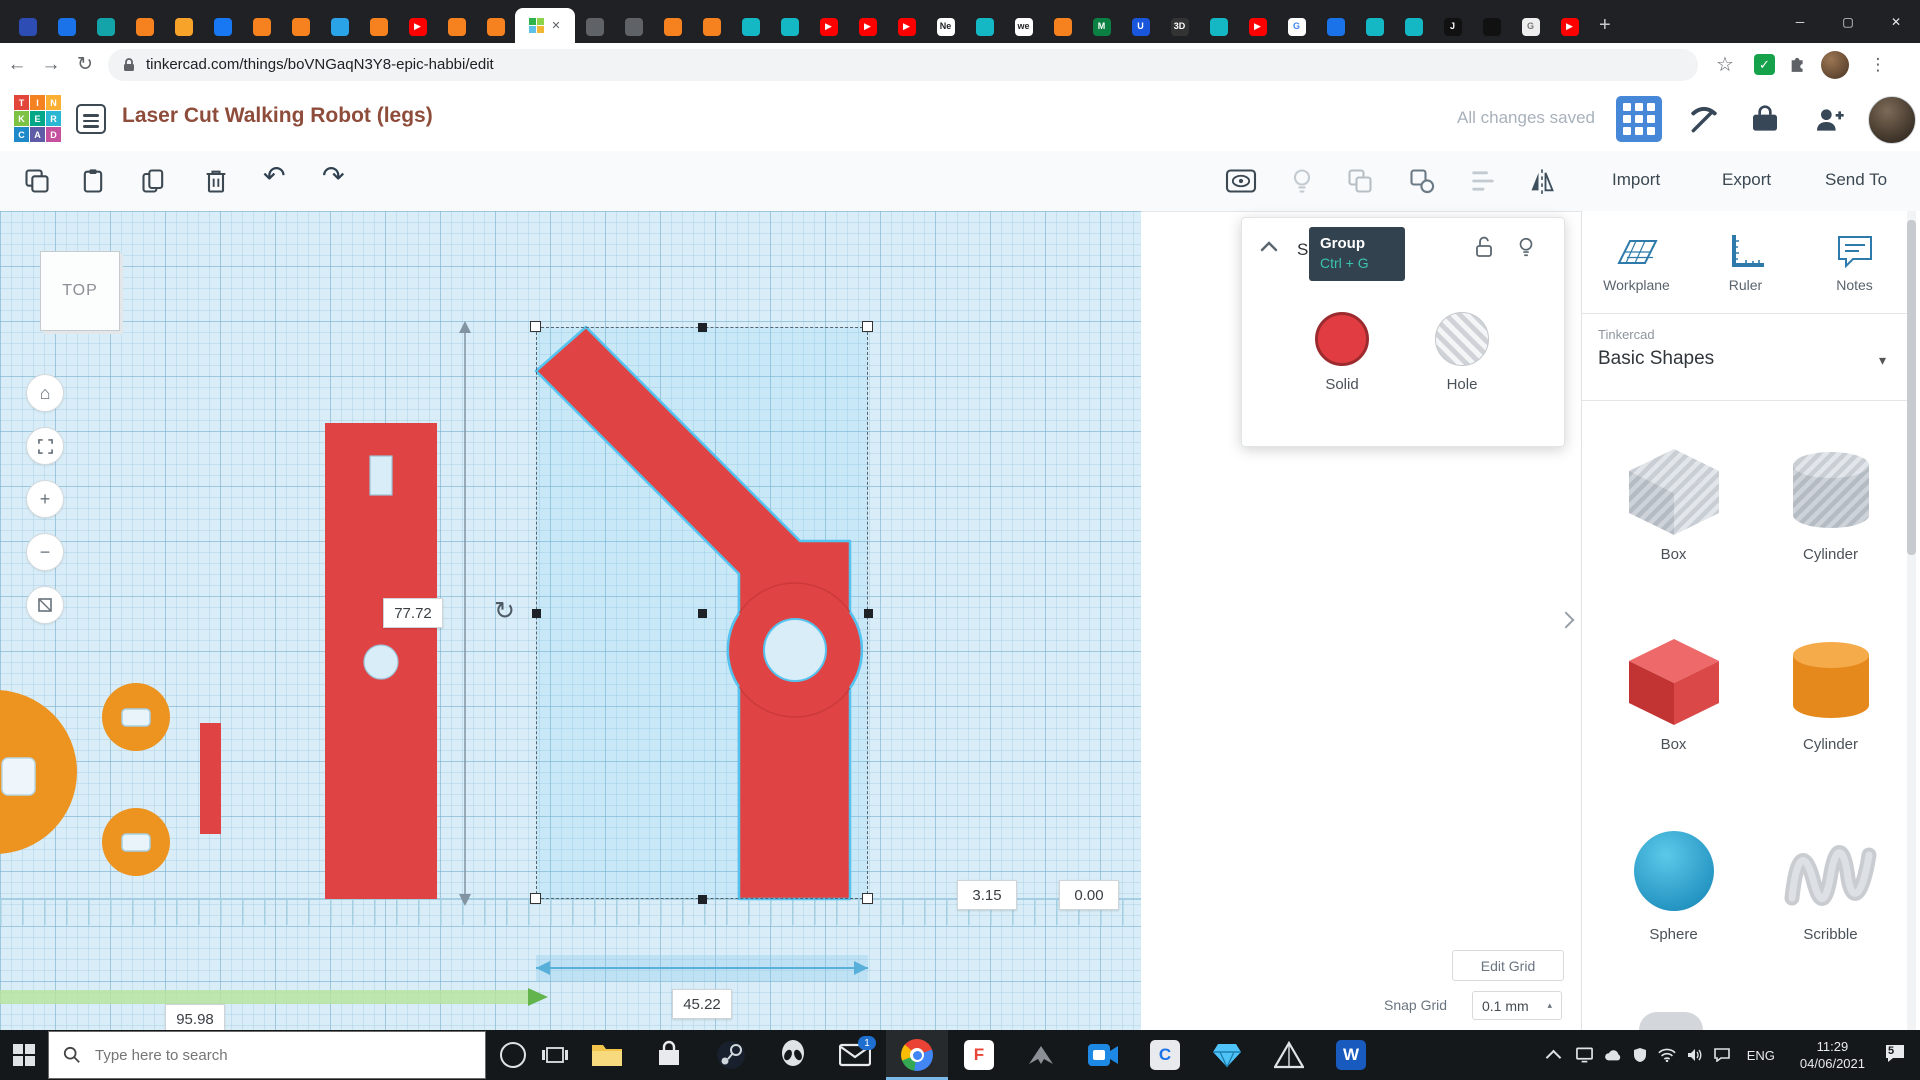  What do you see at coordinates (51, 65) in the screenshot?
I see `forward-button: →` at bounding box center [51, 65].